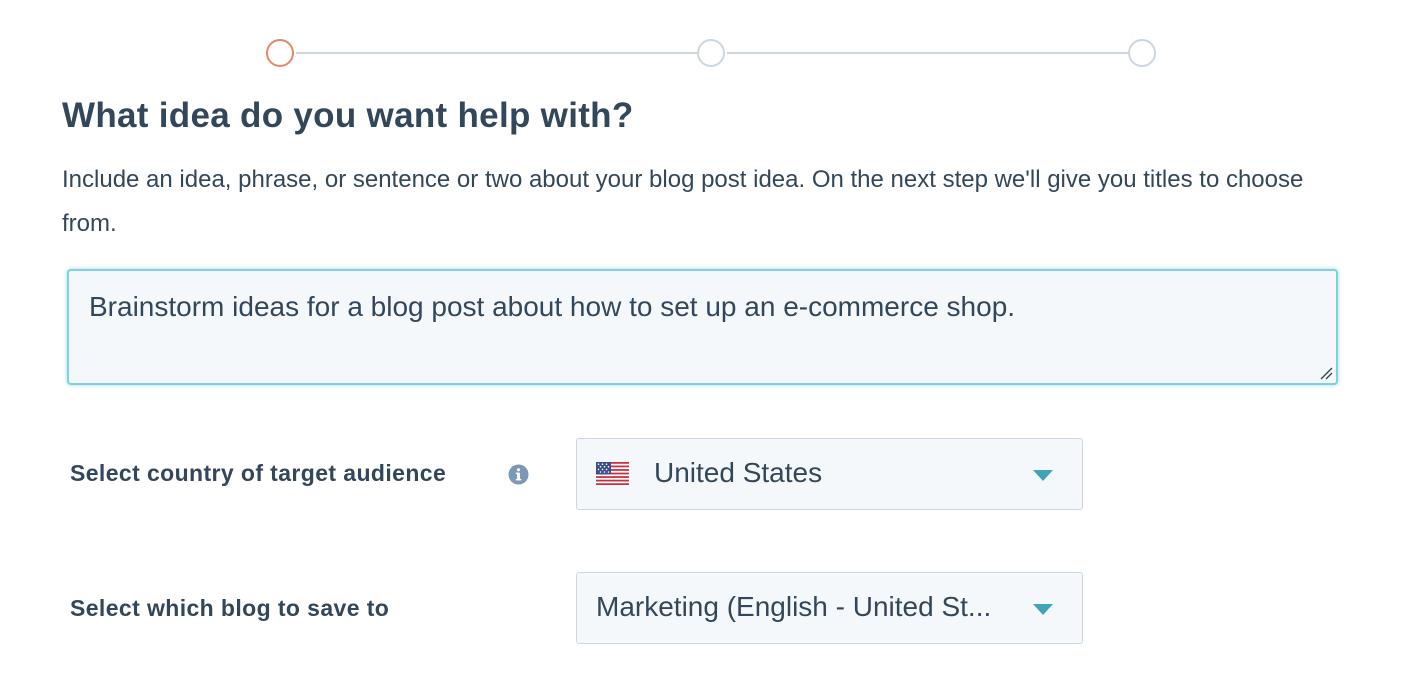  I want to click on info-icon, so click(518, 474).